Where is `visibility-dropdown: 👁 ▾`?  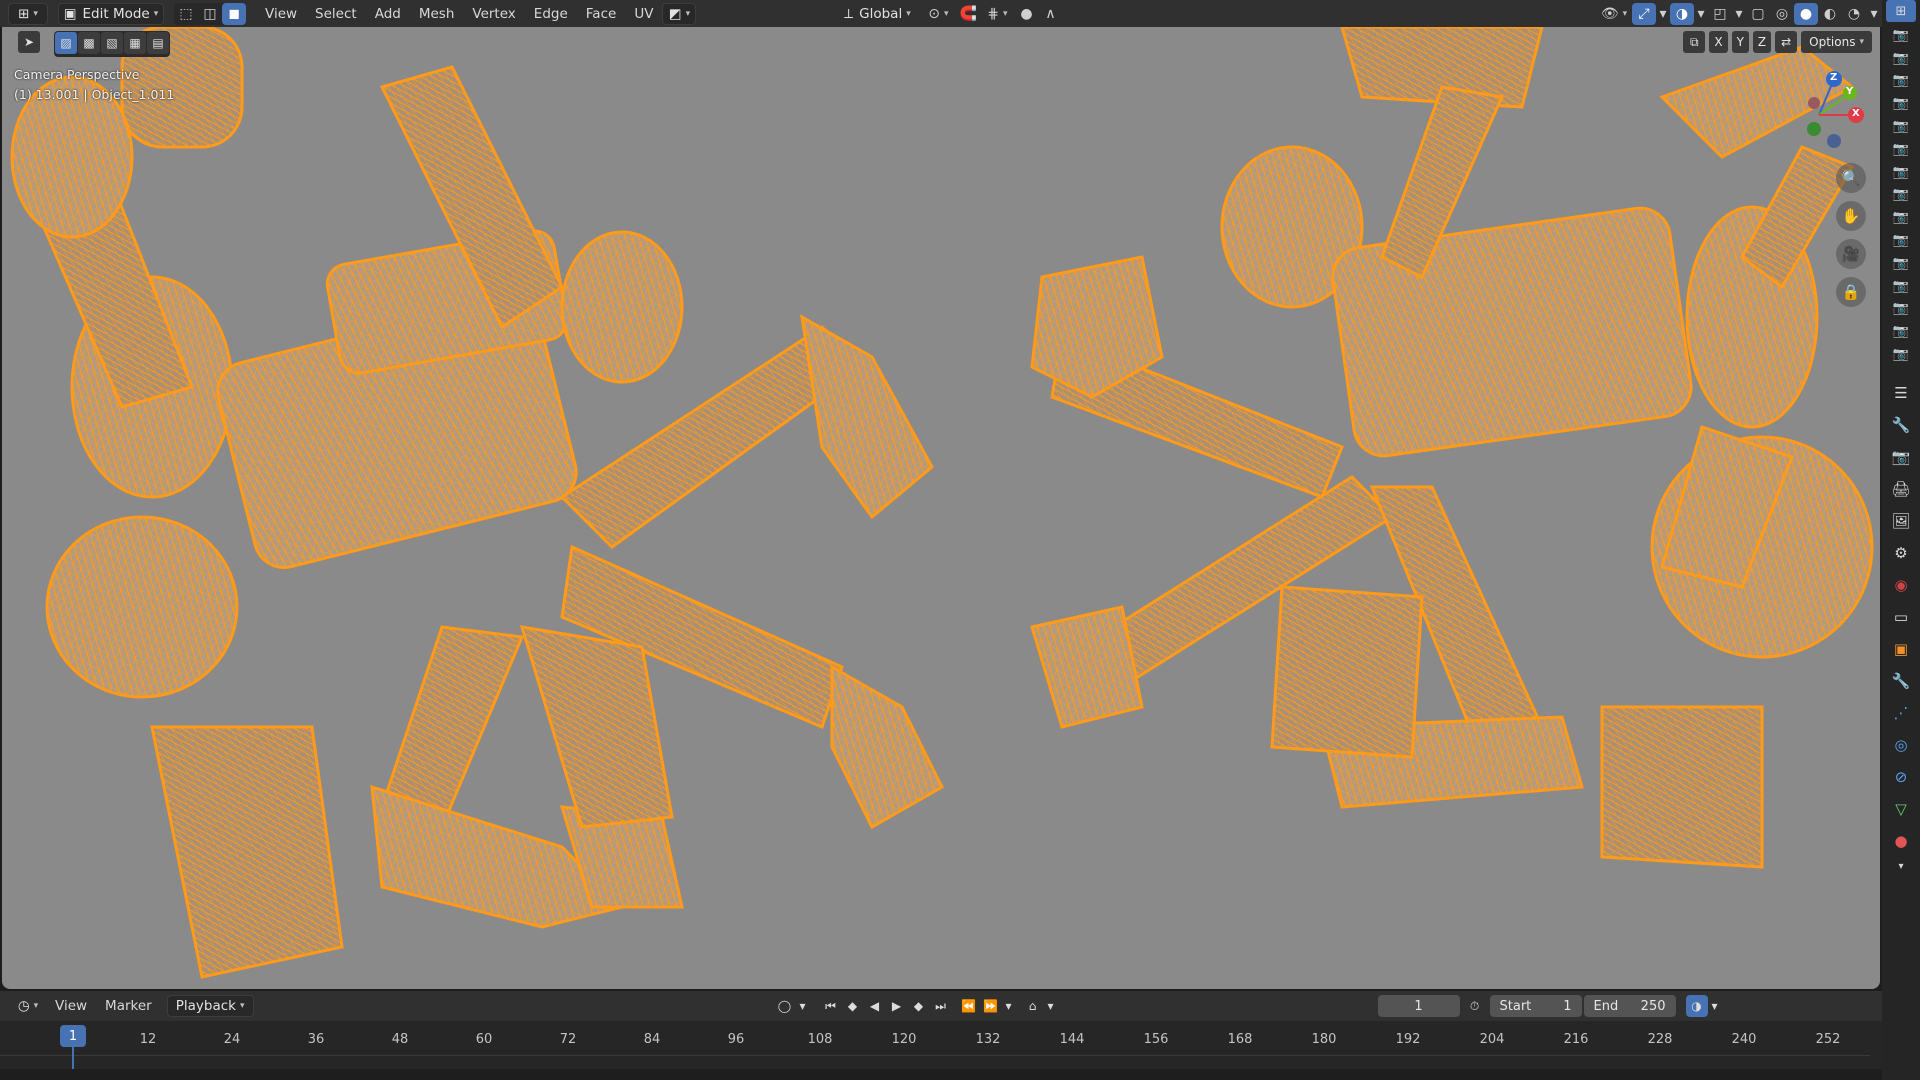
visibility-dropdown: 👁 ▾ is located at coordinates (1614, 14).